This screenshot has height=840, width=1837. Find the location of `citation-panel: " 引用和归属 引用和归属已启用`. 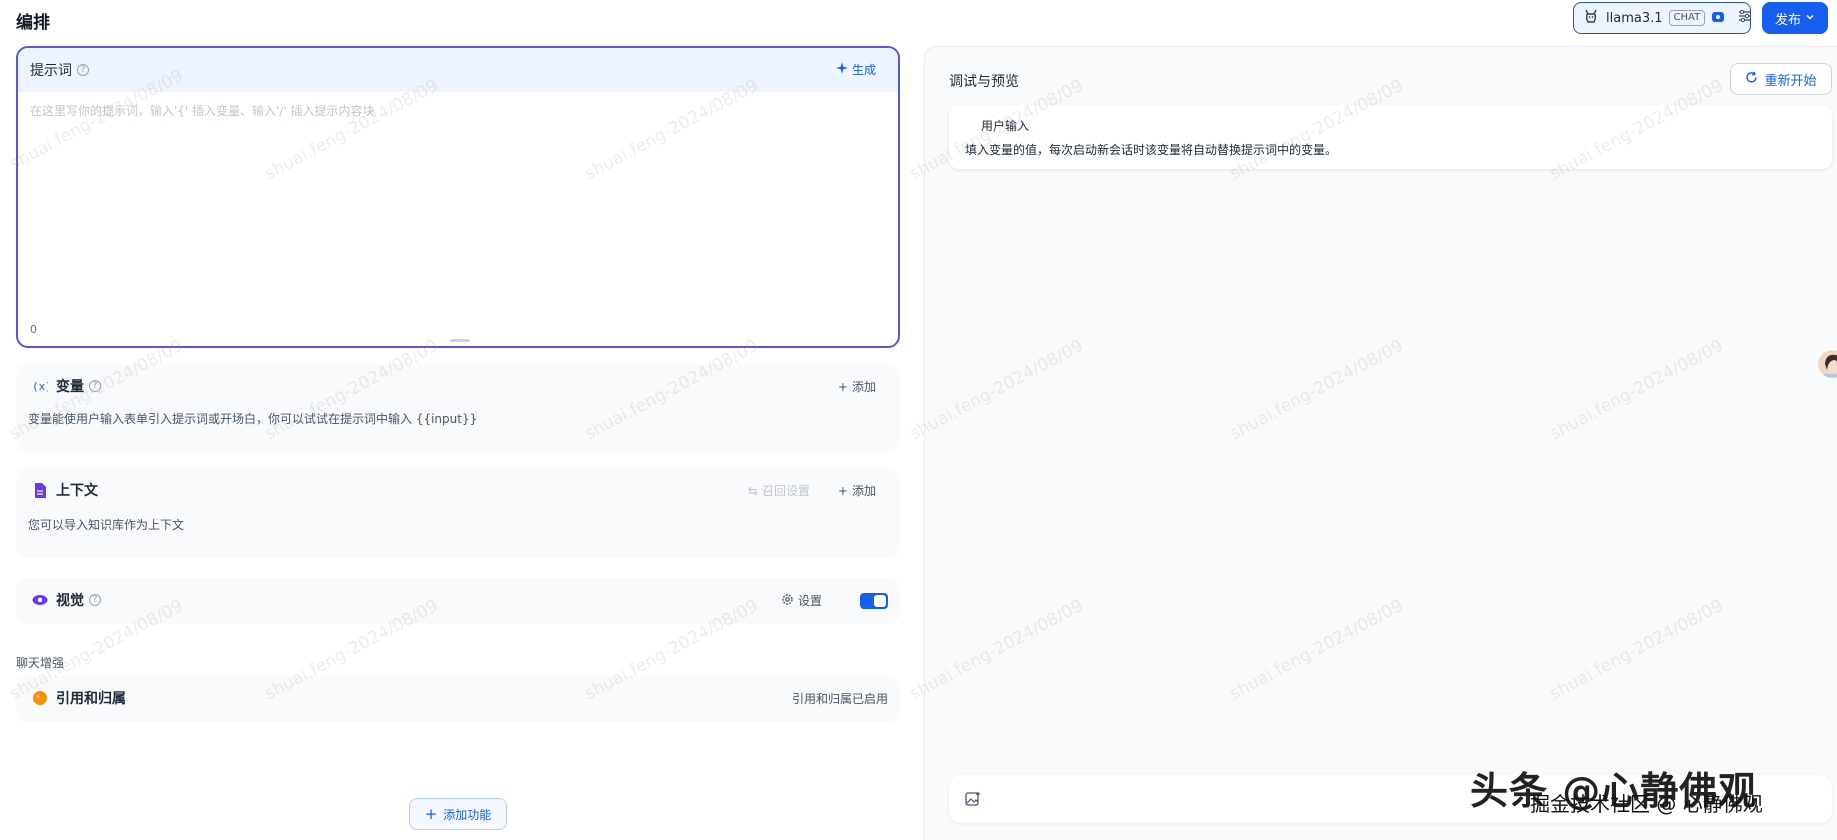

citation-panel: " 引用和归属 引用和归属已启用 is located at coordinates (458, 699).